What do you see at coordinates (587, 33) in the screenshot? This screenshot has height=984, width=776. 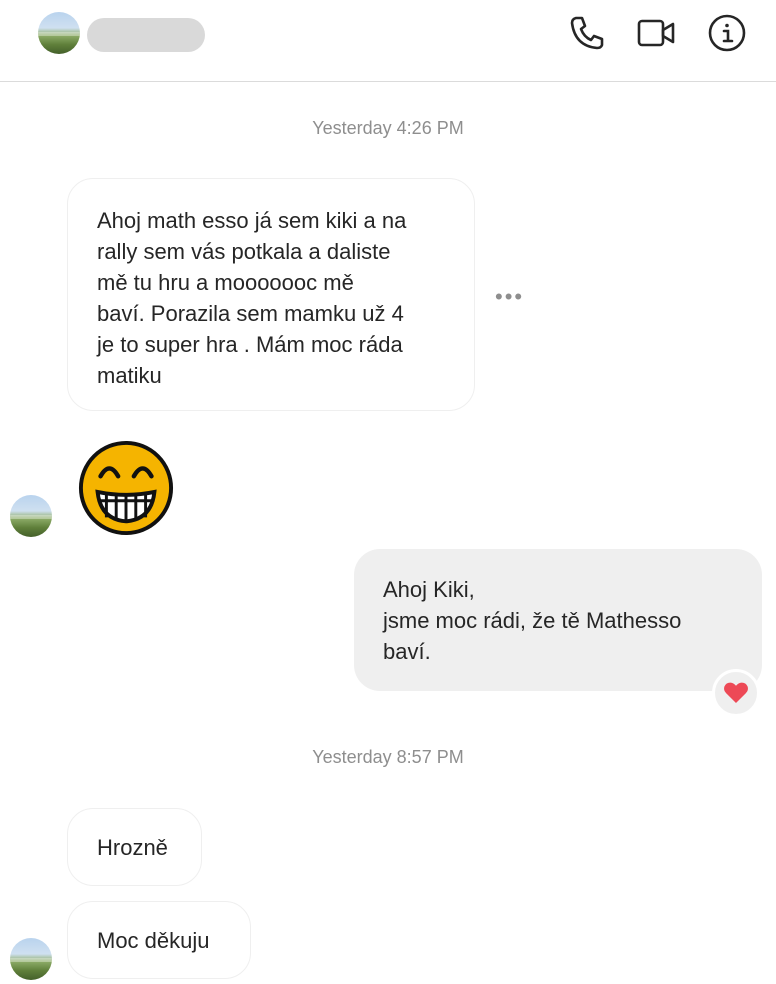 I see `phone-icon` at bounding box center [587, 33].